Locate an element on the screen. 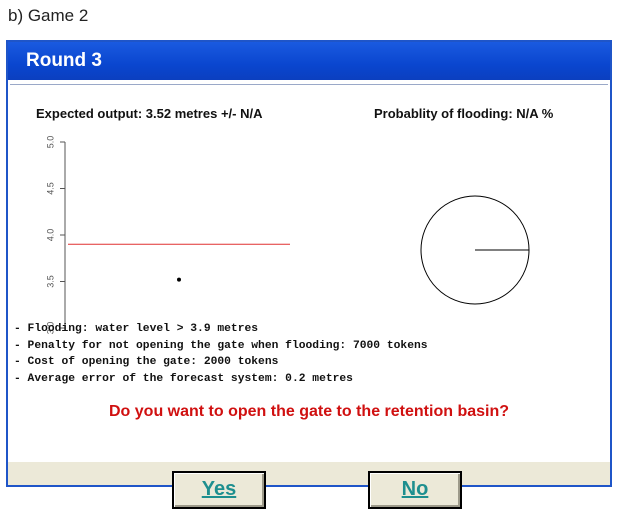 The height and width of the screenshot is (509, 624). rule-item: - Flooding: water level > 3.9 metres is located at coordinates (136, 329).